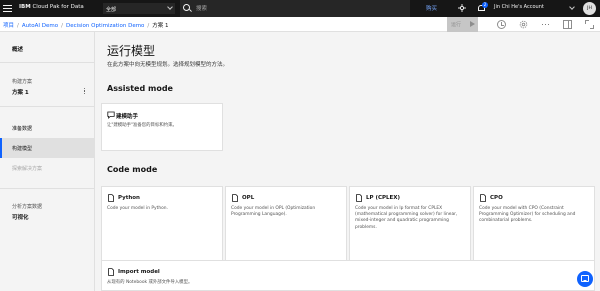 The width and height of the screenshot is (600, 291). I want to click on breadcrumb-projects: 项目, so click(8, 26).